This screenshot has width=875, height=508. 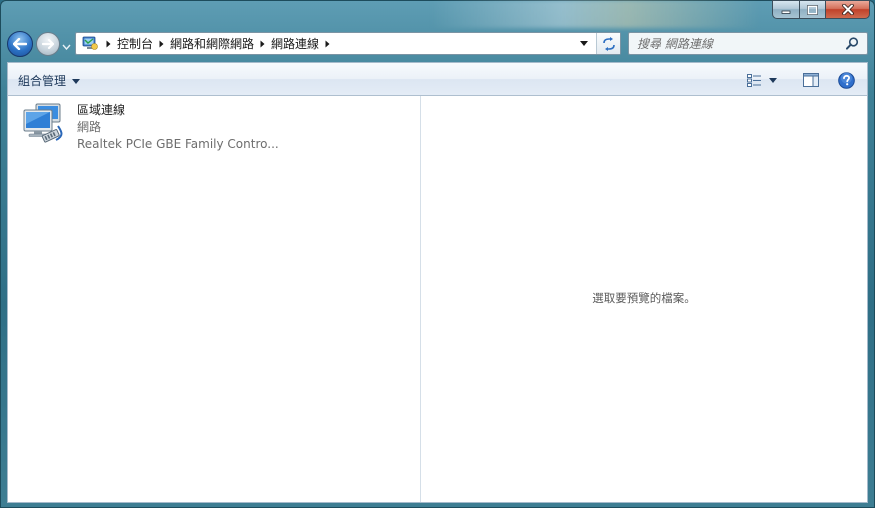 I want to click on close-icon, so click(x=847, y=9).